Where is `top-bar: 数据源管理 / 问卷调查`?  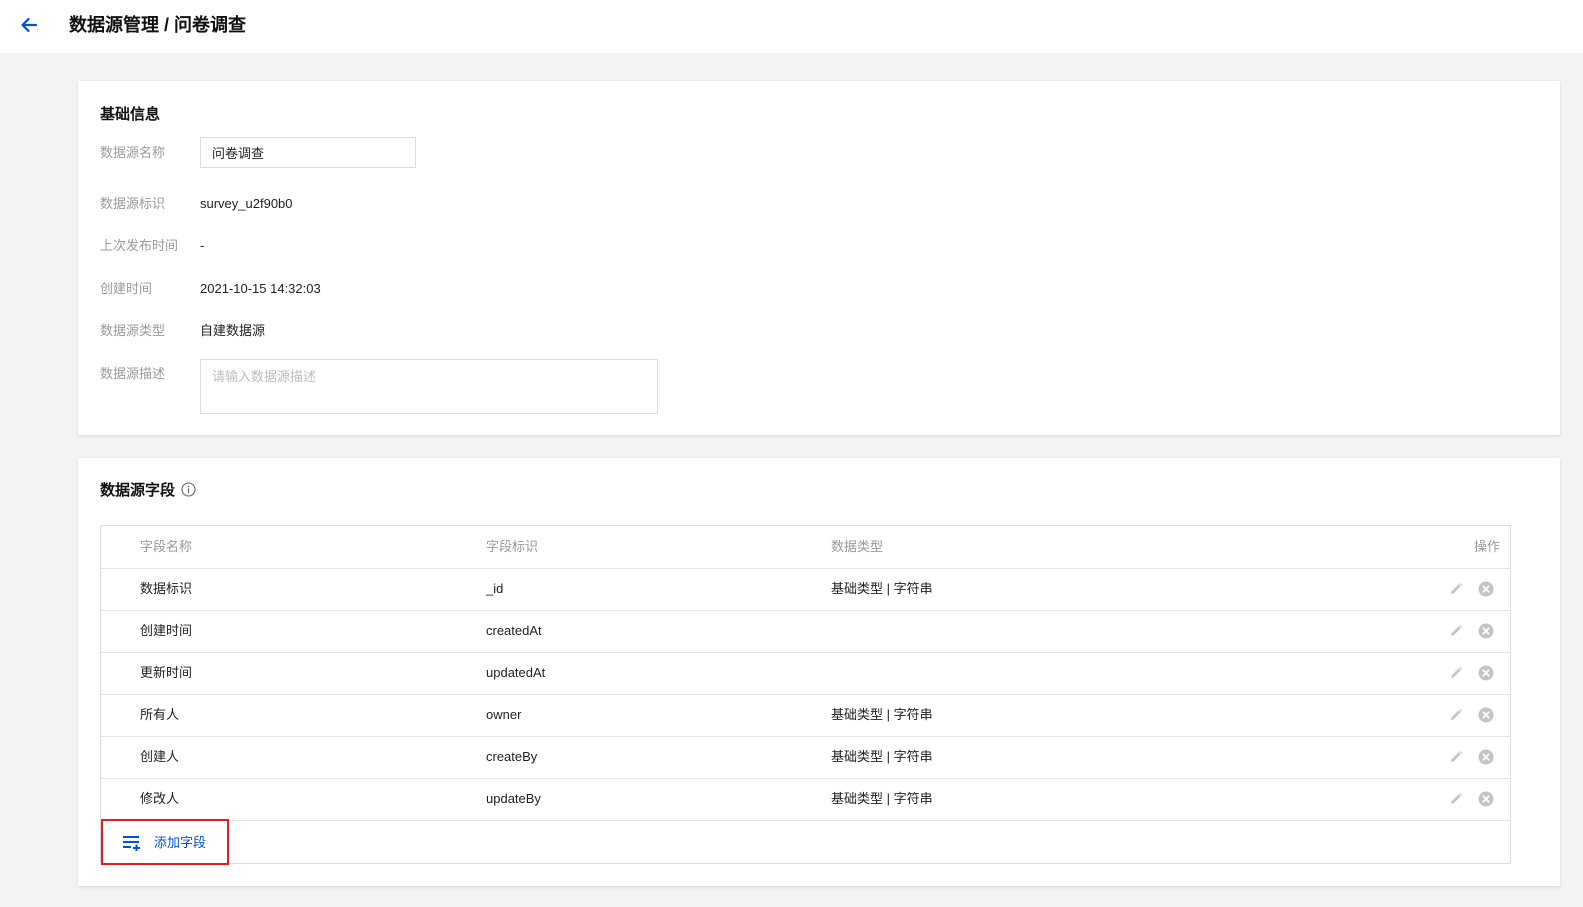 top-bar: 数据源管理 / 问卷调查 is located at coordinates (791, 26).